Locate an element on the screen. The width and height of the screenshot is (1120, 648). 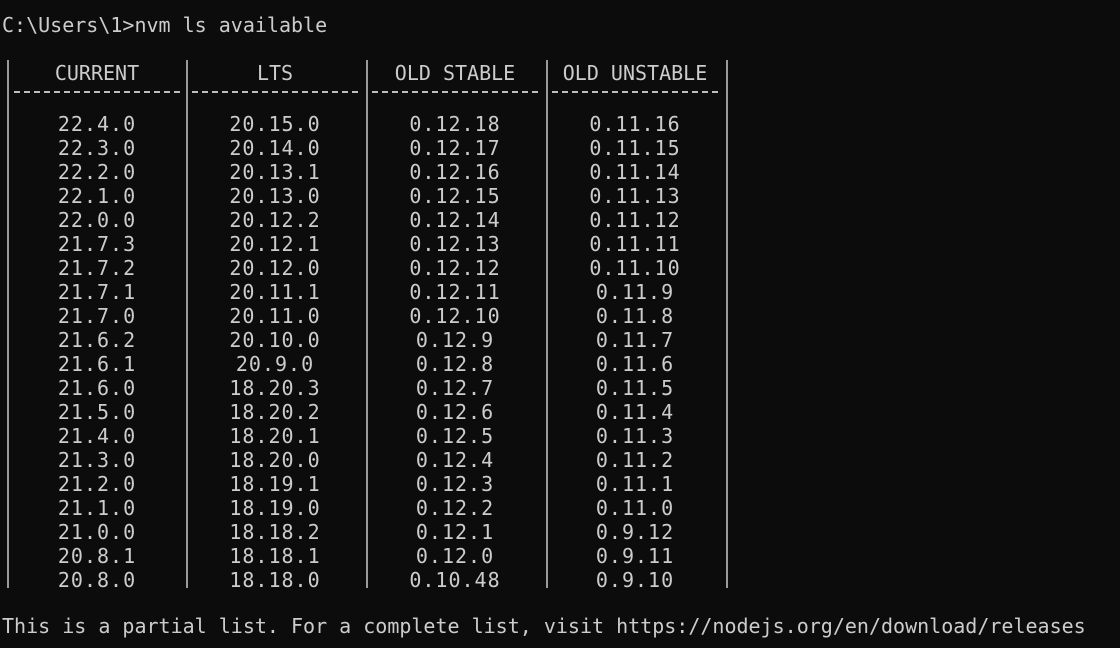
version-cell: 20.8.1 is located at coordinates (97, 556).